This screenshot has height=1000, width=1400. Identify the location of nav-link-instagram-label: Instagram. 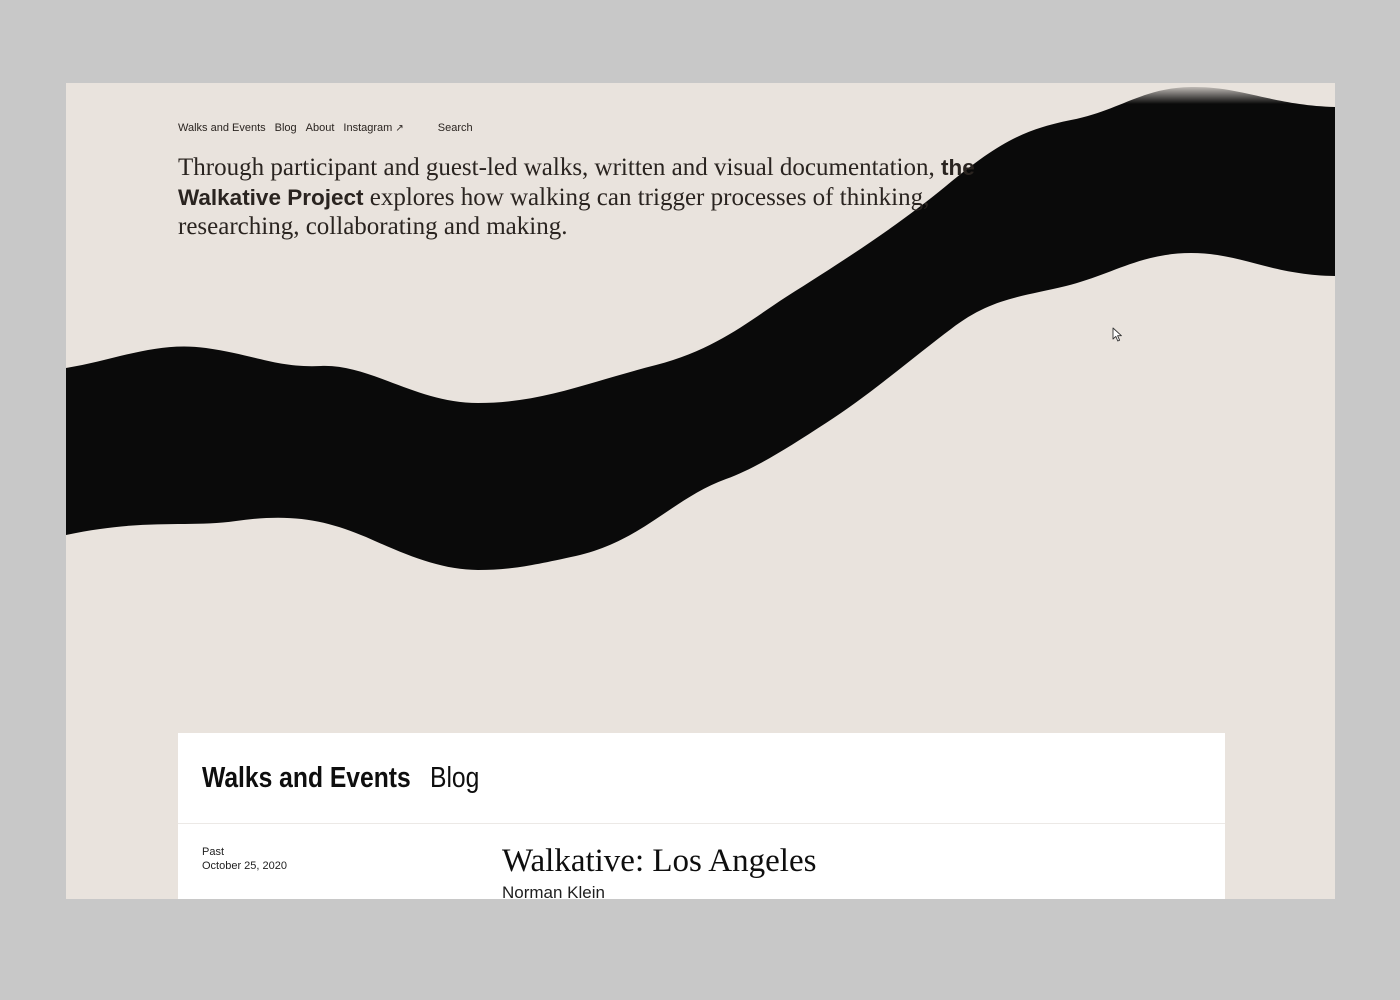
(368, 128).